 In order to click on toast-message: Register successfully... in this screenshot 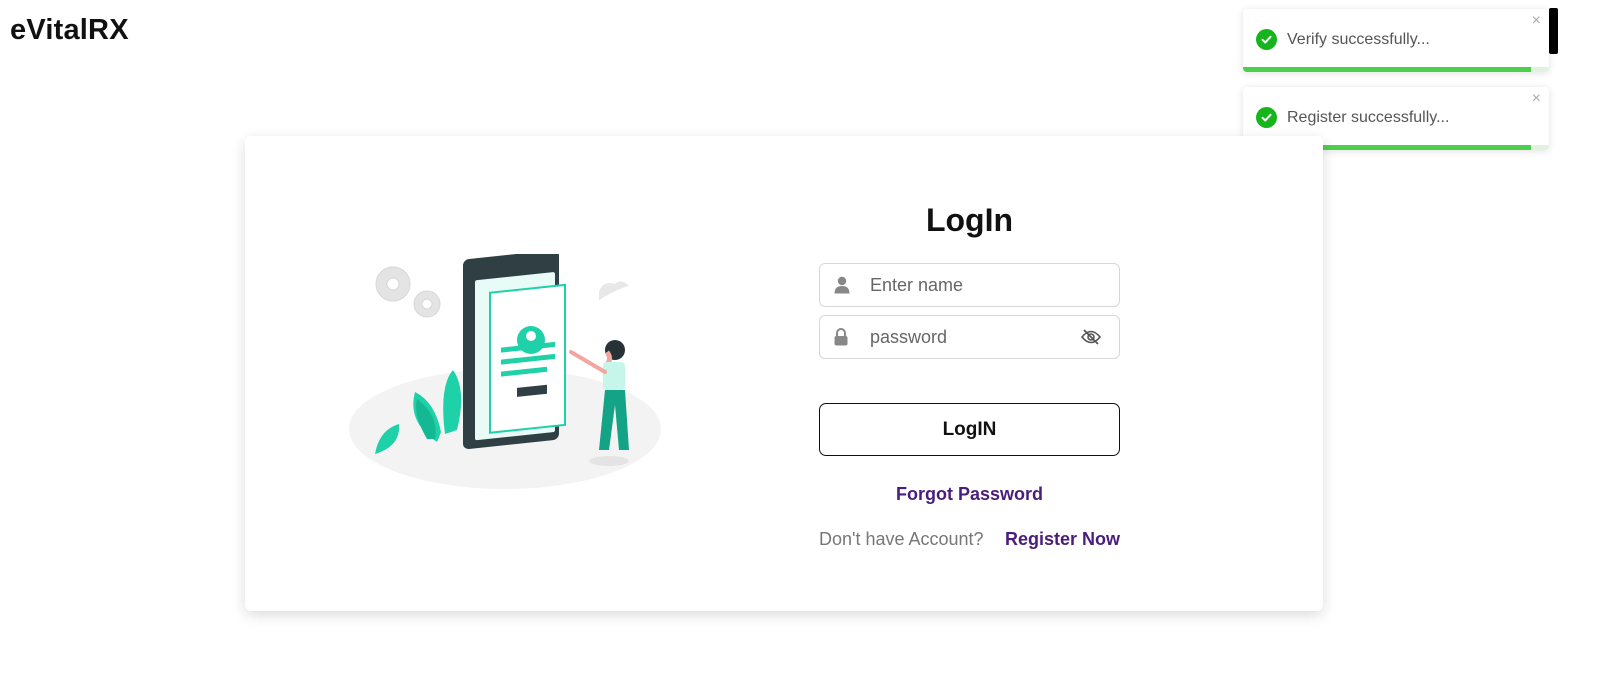, I will do `click(1368, 117)`.